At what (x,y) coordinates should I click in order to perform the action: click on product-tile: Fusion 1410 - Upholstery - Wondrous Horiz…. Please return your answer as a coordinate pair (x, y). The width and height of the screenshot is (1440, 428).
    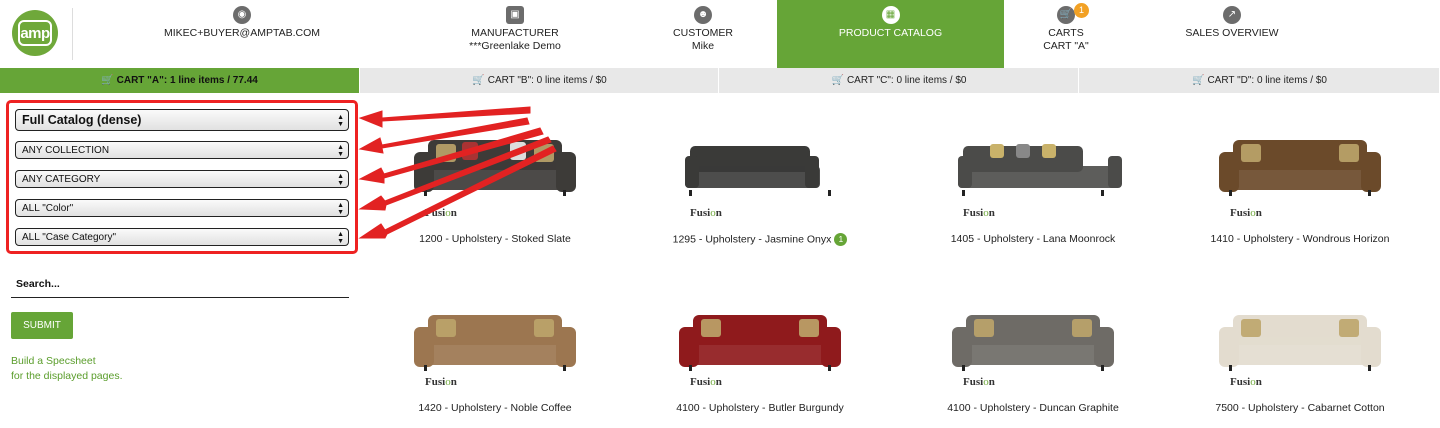
    Looking at the image, I should click on (1300, 181).